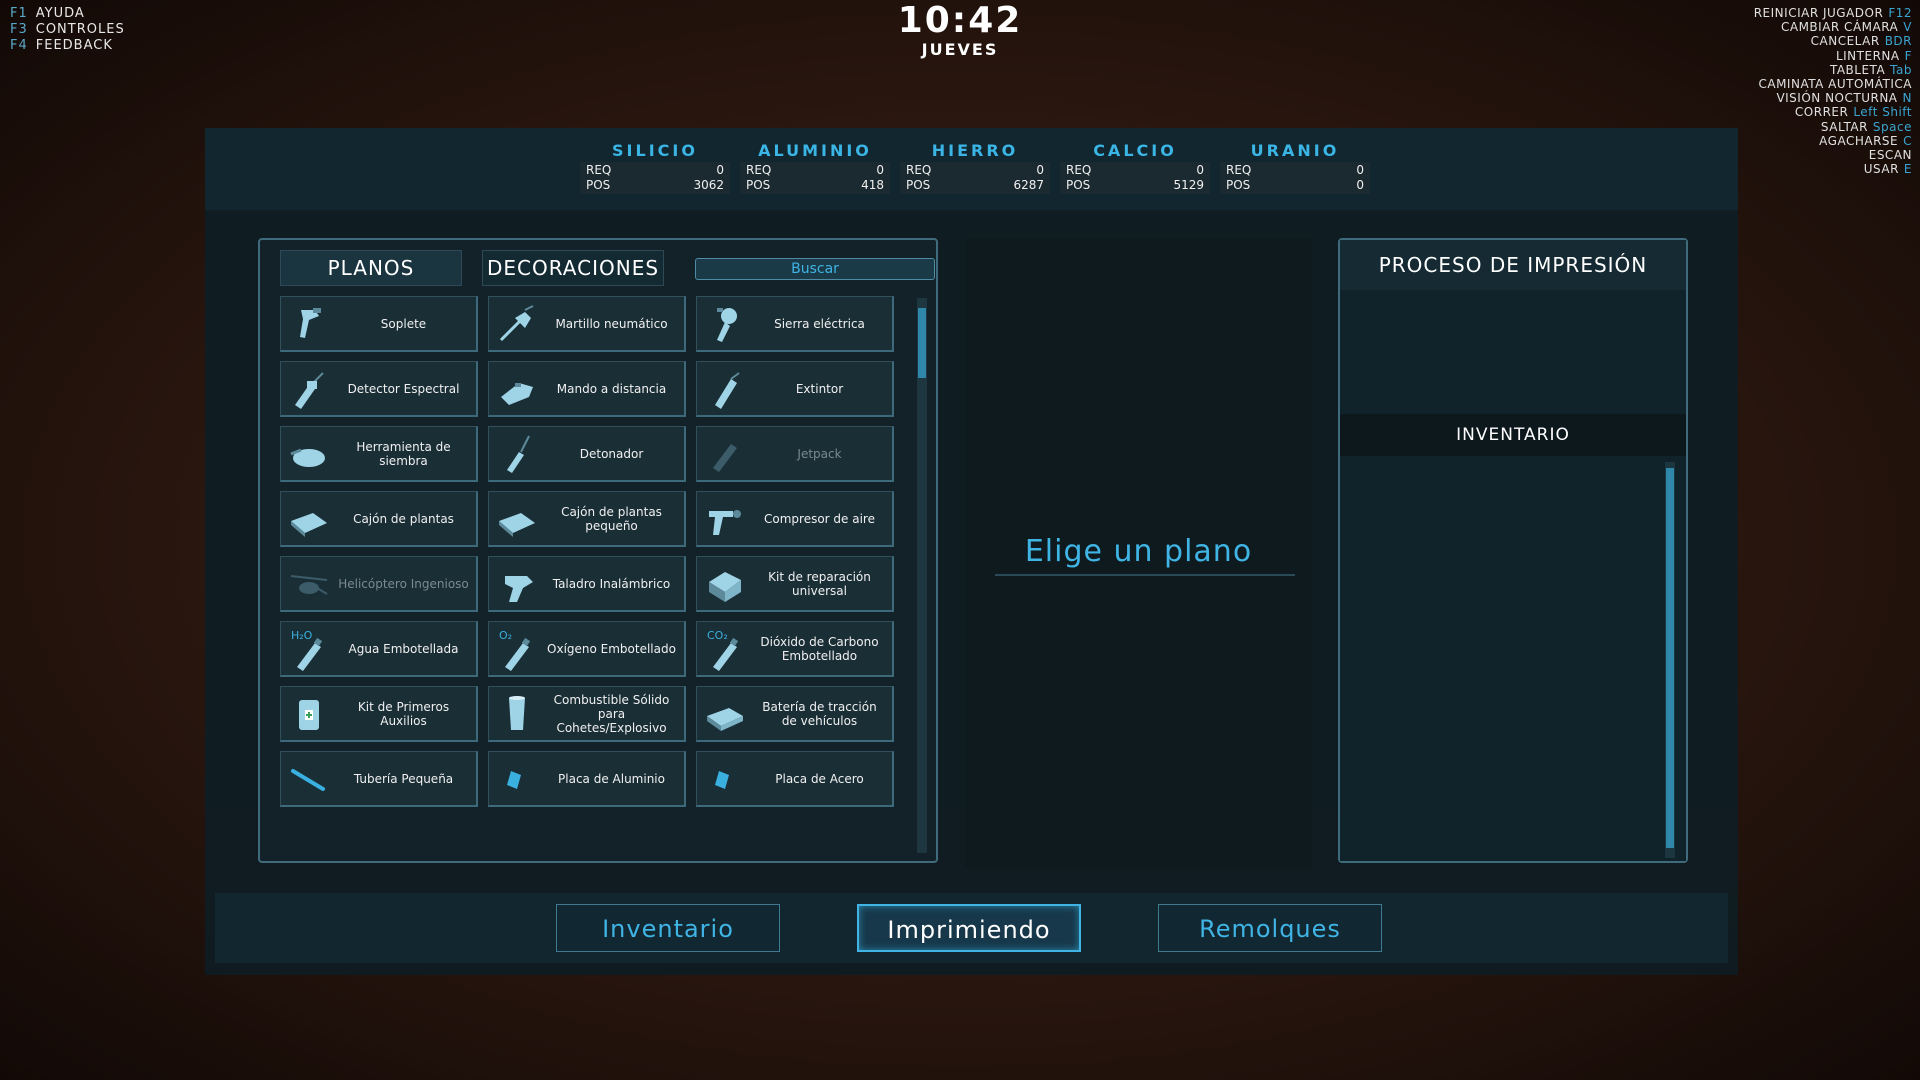 This screenshot has width=1920, height=1080. I want to click on blueprint-item-label: Compresor de aire, so click(819, 518).